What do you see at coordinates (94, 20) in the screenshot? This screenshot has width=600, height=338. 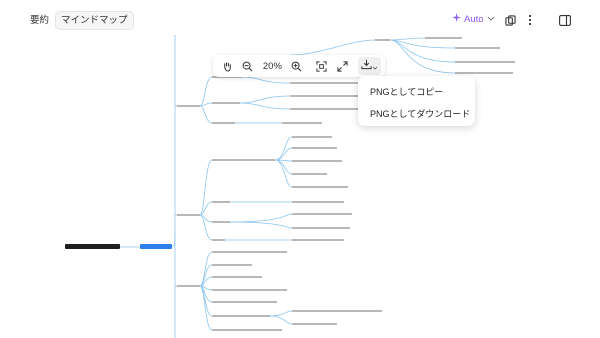 I see `tab-mindmap: マインドマップ` at bounding box center [94, 20].